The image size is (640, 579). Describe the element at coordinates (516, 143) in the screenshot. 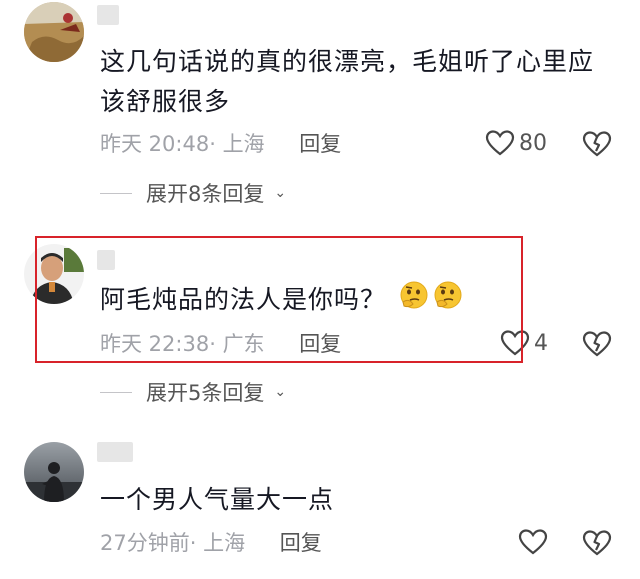

I see `like-button: 80` at that location.